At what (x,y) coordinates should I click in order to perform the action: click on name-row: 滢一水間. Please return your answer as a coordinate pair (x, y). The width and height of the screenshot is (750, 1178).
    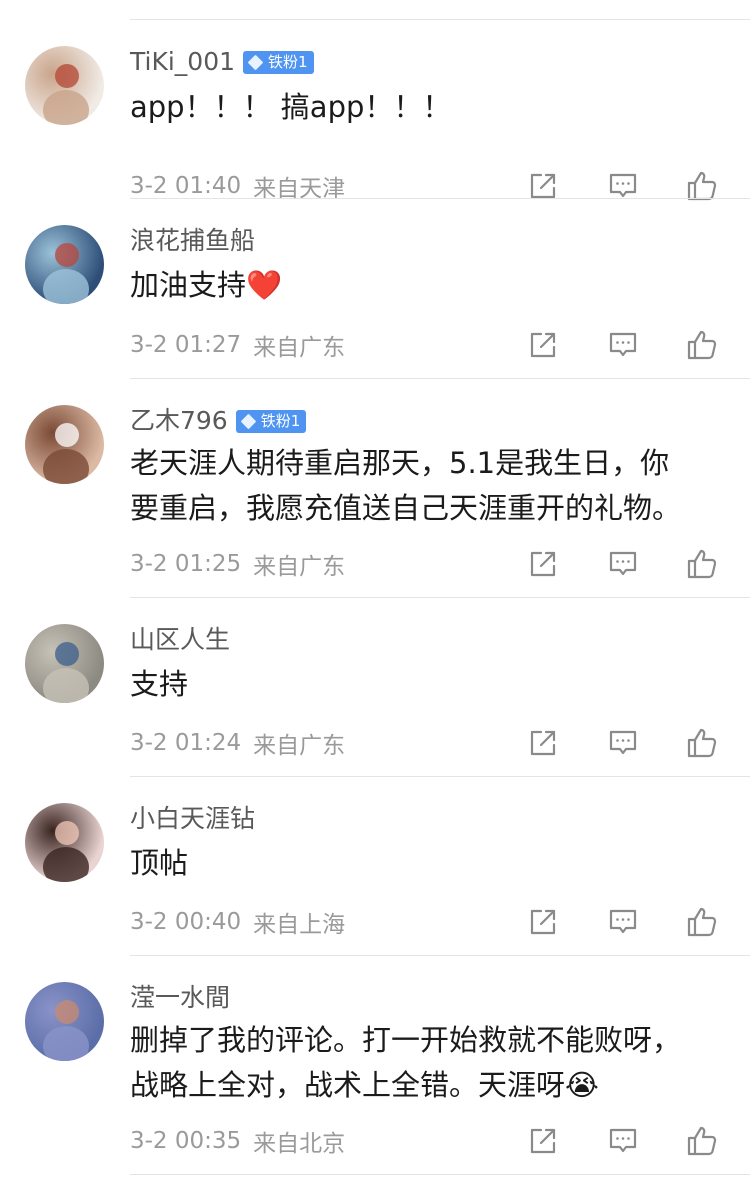
    Looking at the image, I should click on (180, 998).